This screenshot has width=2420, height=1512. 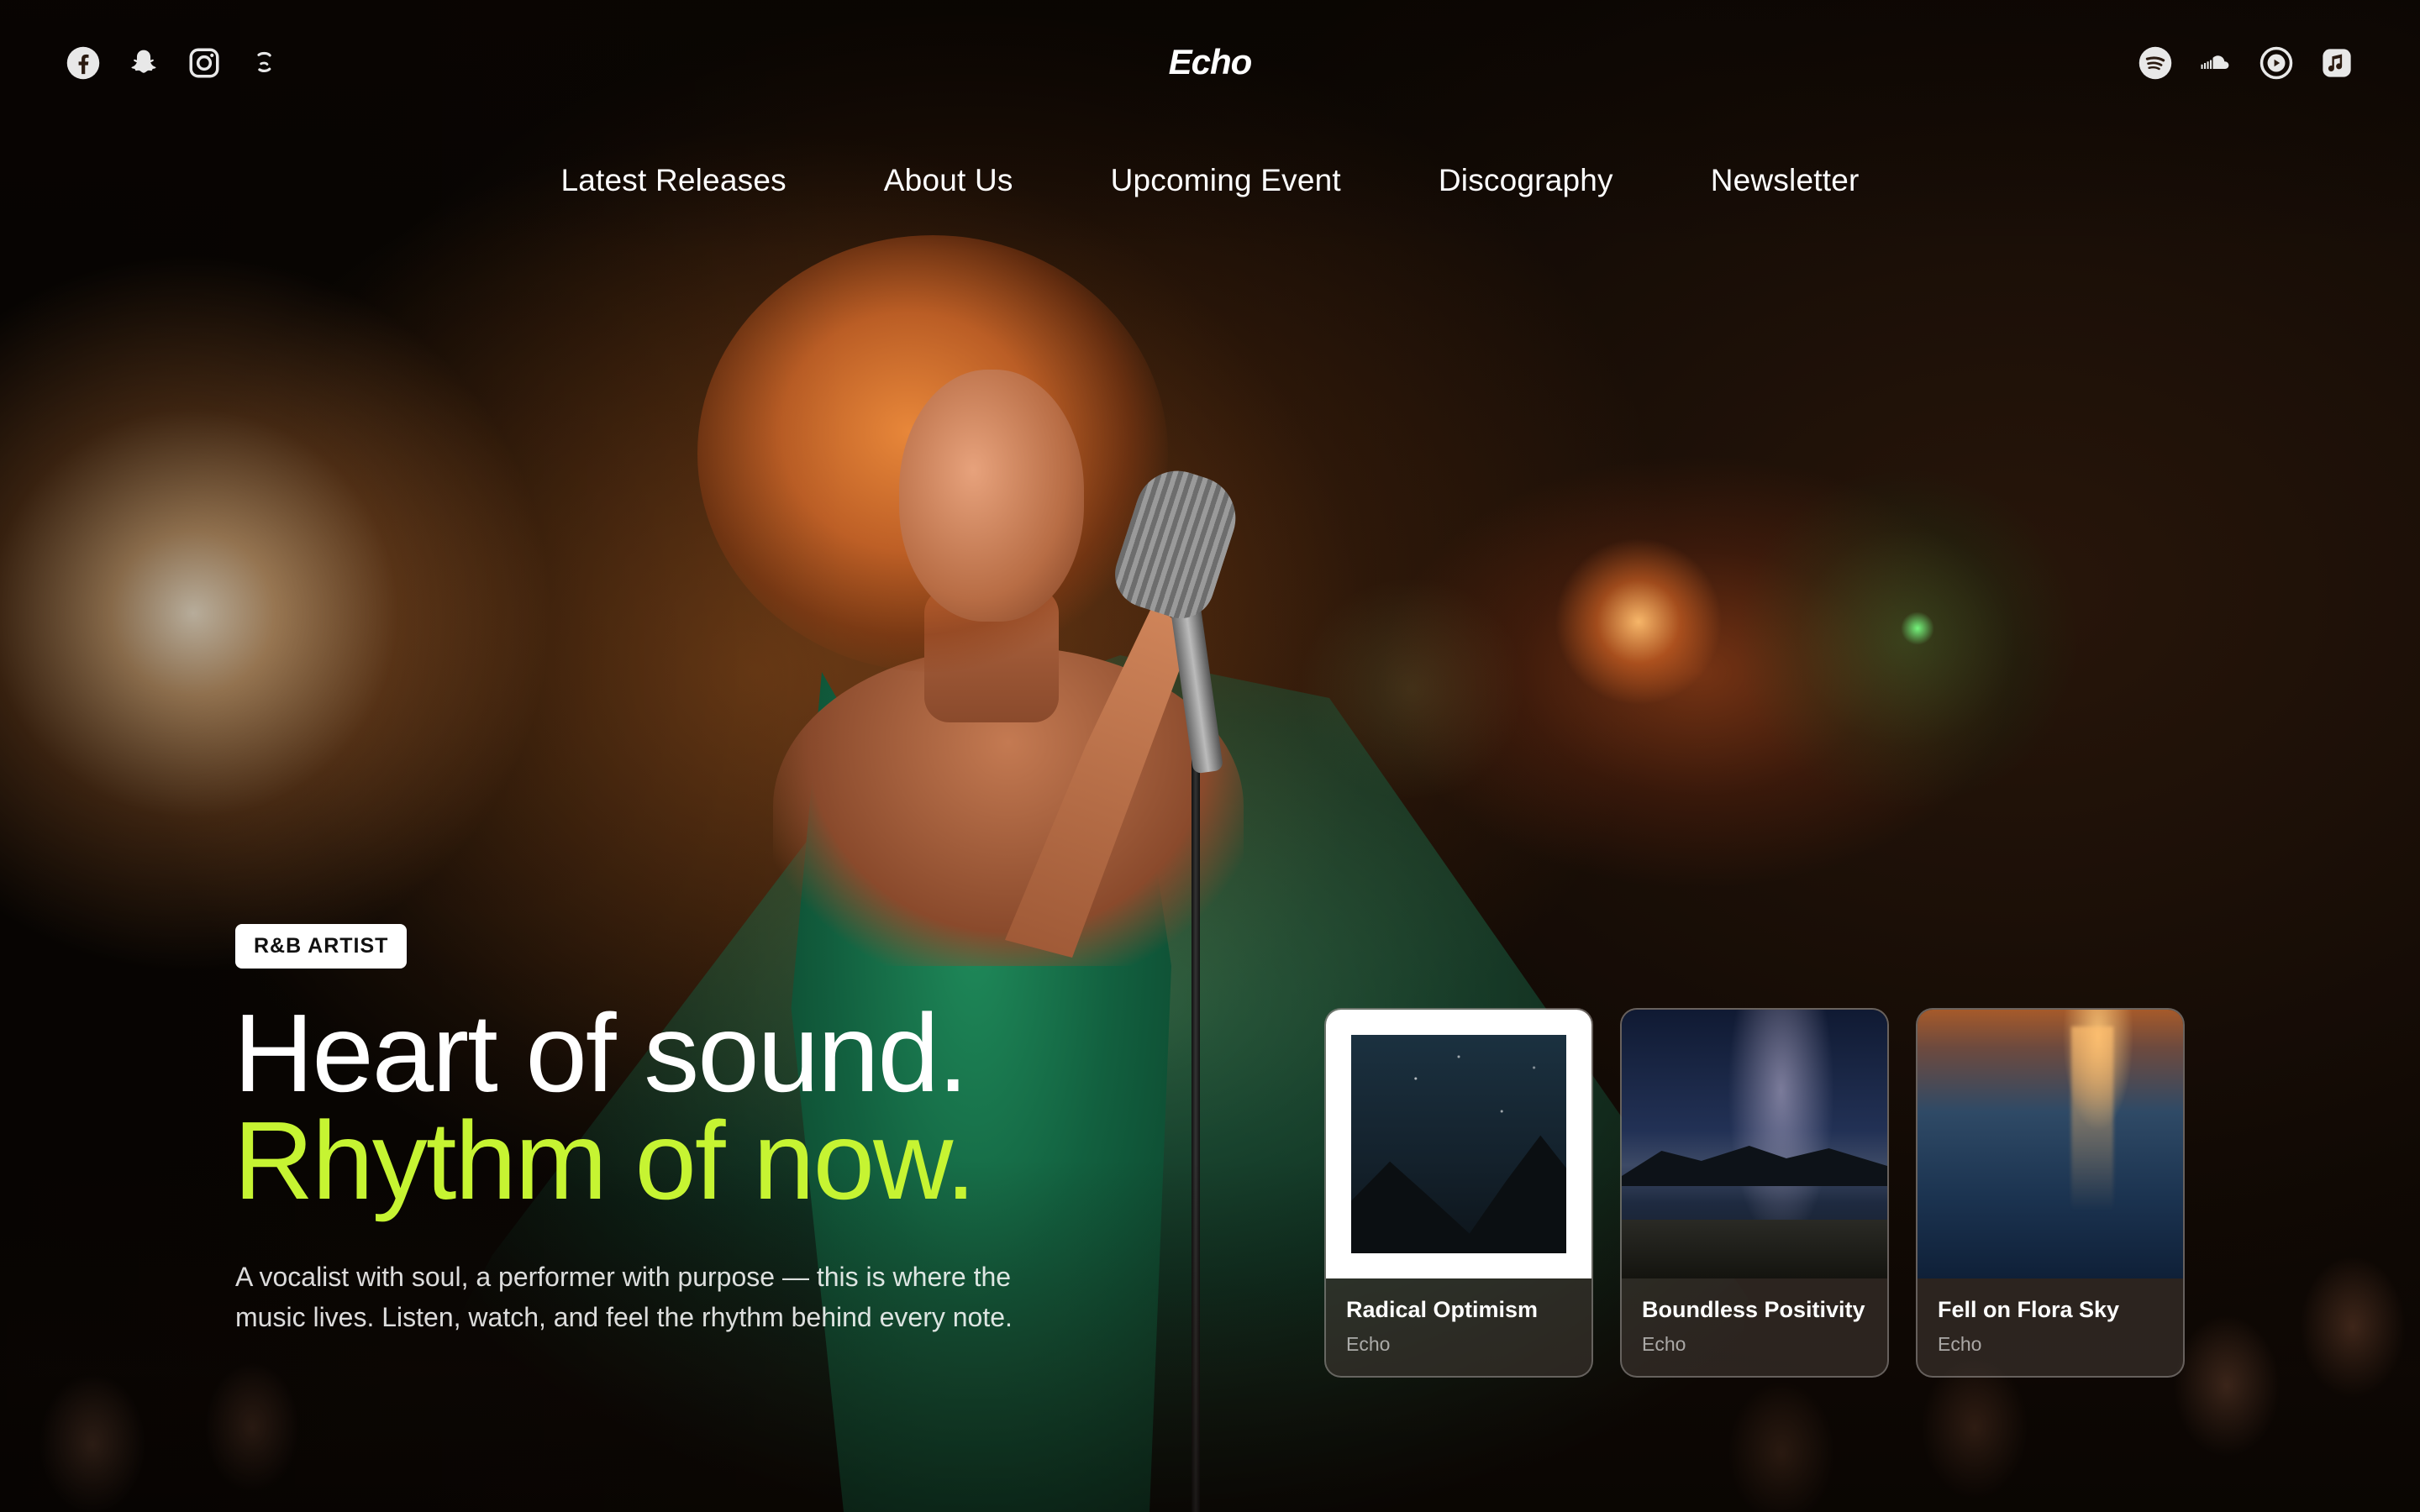 I want to click on nav-latest-releases: Latest Releases, so click(x=673, y=180).